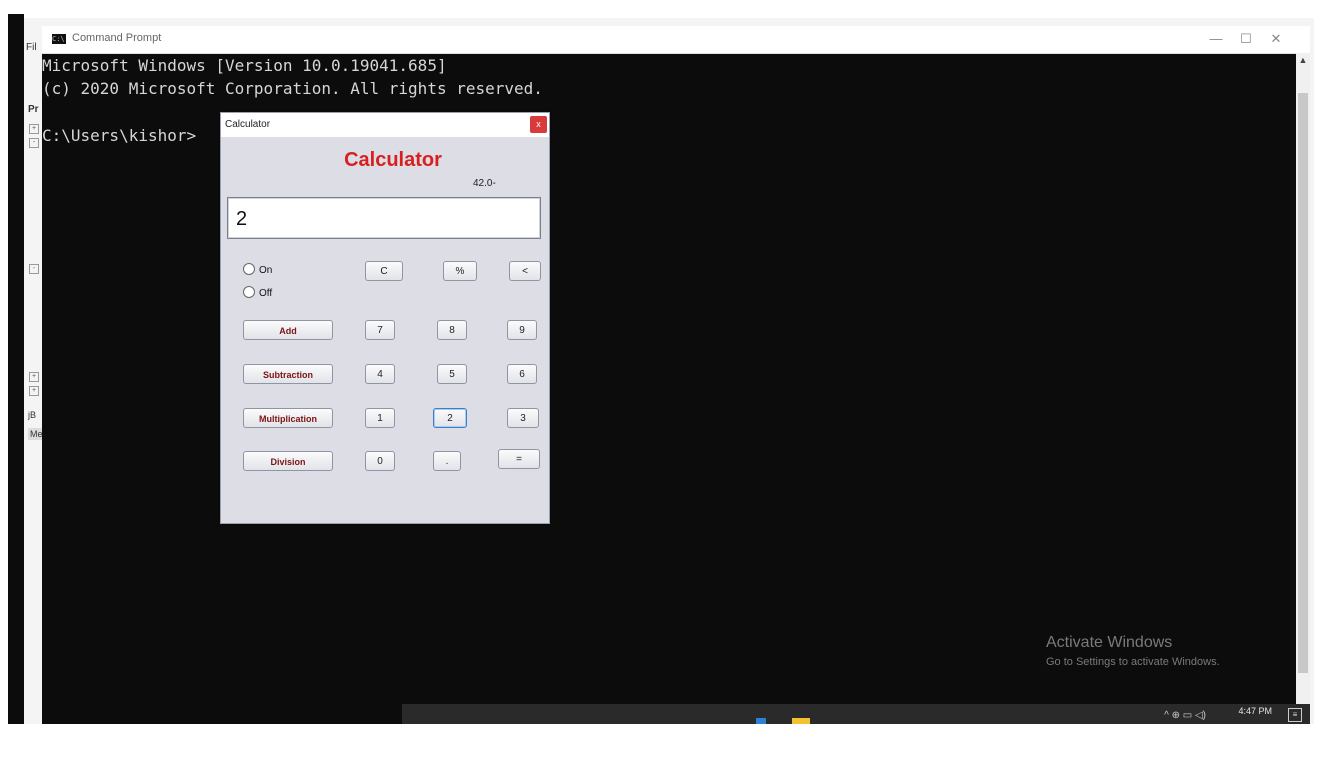 The image size is (1322, 774). Describe the element at coordinates (1185, 715) in the screenshot. I see `system-tray-icons: ^ ⊕ ▭ ◁)` at that location.